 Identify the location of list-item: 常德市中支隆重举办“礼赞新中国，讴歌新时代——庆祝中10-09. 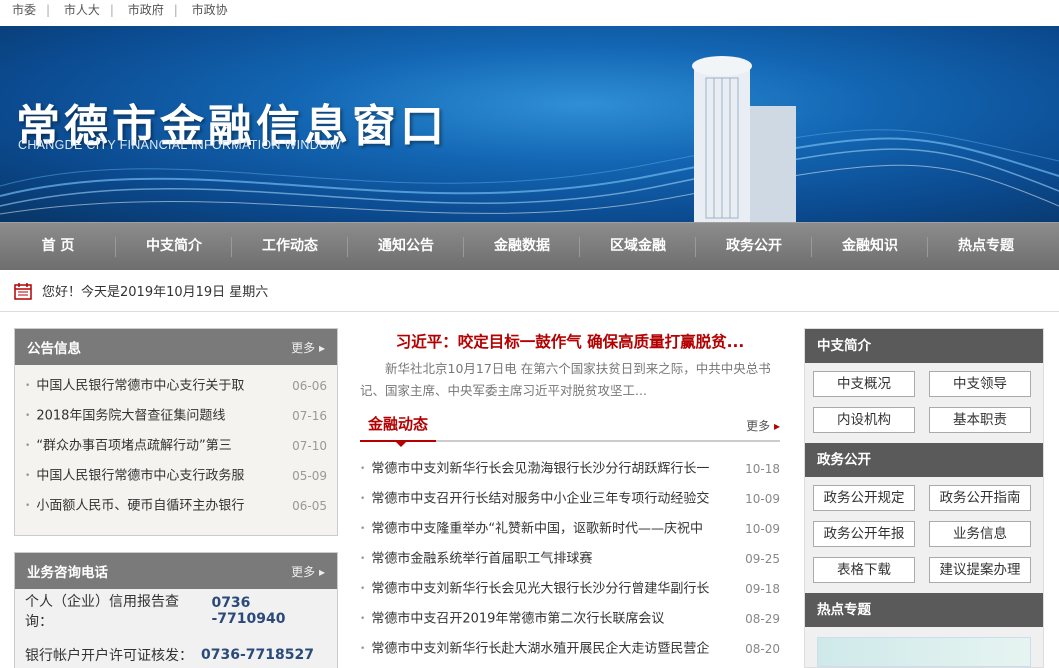
(570, 529).